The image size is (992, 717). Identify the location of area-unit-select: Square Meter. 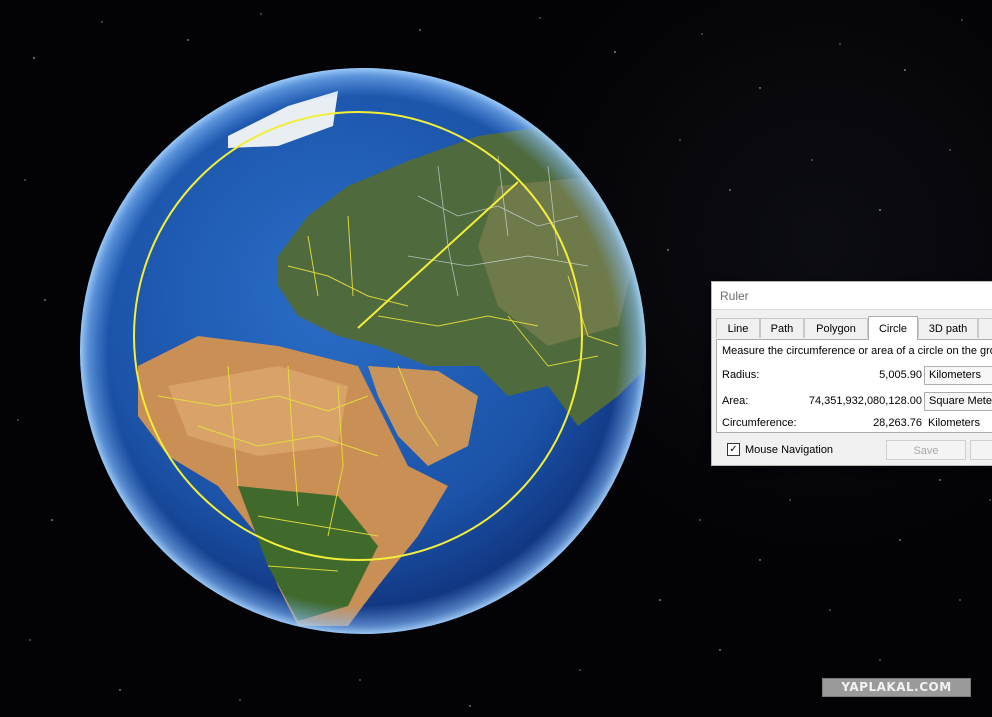
(958, 401).